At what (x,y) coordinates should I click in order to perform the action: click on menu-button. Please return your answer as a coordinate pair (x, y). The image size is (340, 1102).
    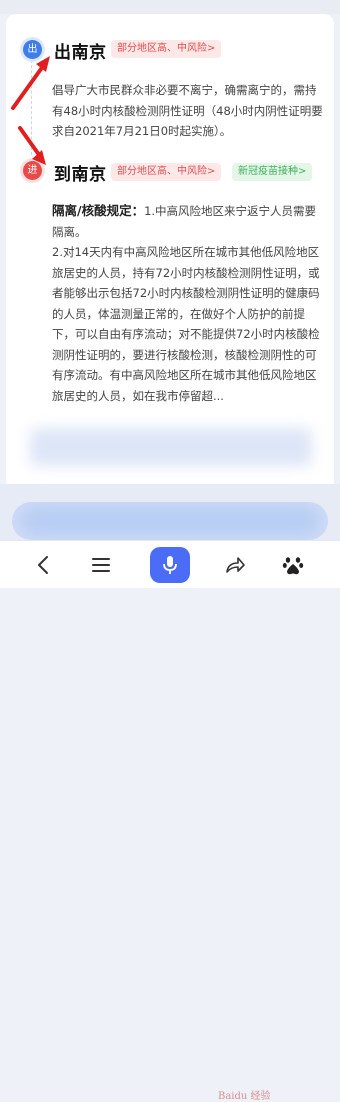
    Looking at the image, I should click on (101, 564).